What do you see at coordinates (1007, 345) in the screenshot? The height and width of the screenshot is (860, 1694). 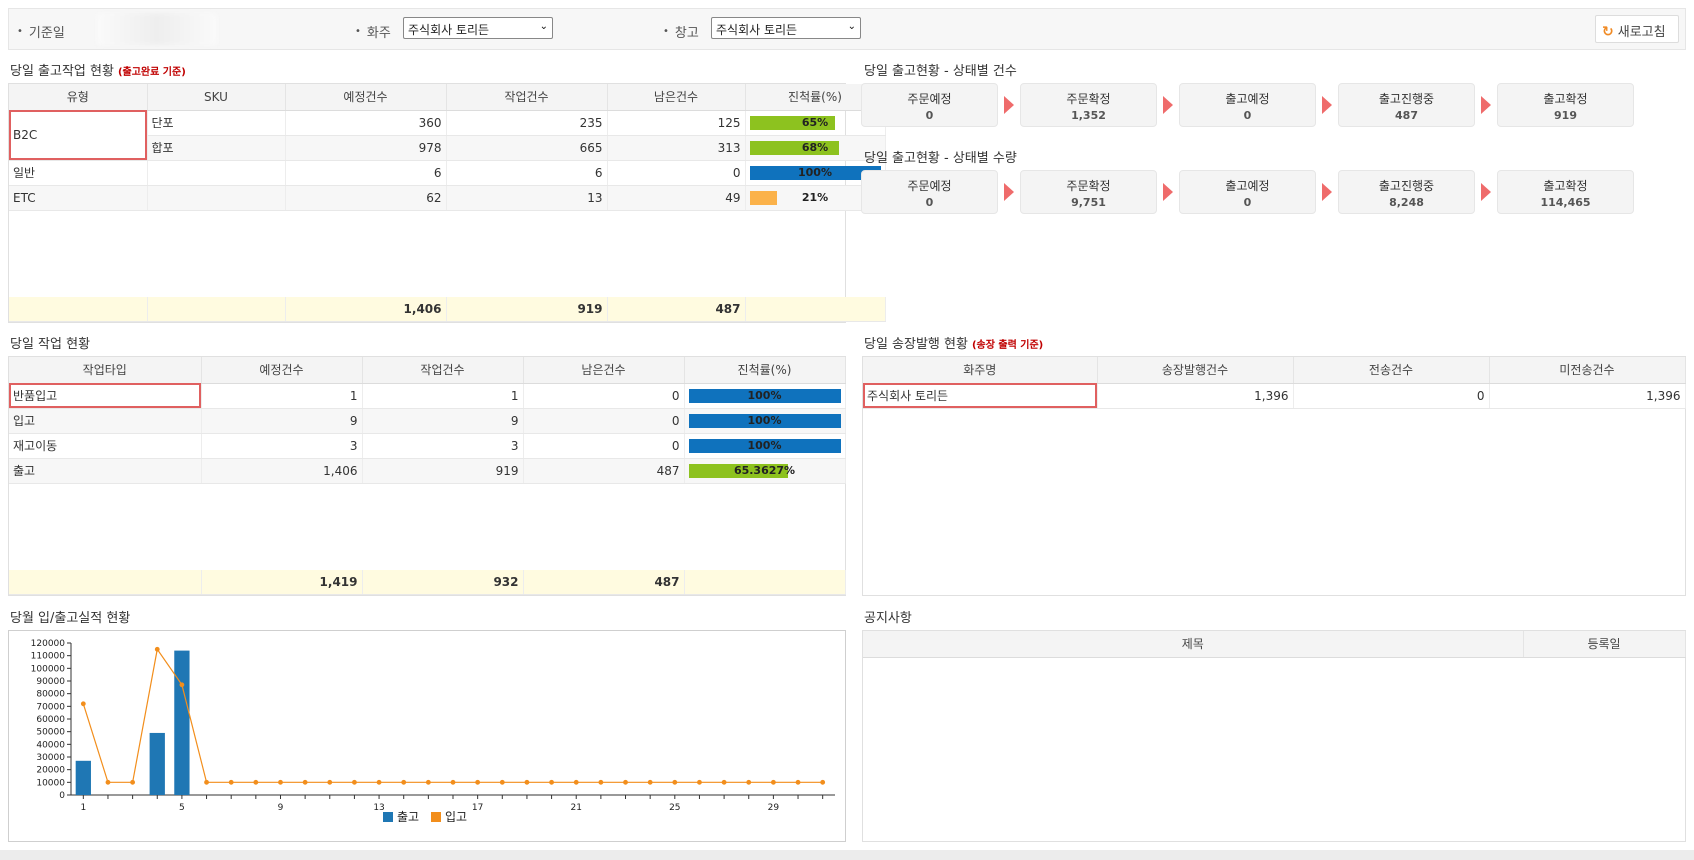 I see `invoice-note: (송장 출력 기준)` at bounding box center [1007, 345].